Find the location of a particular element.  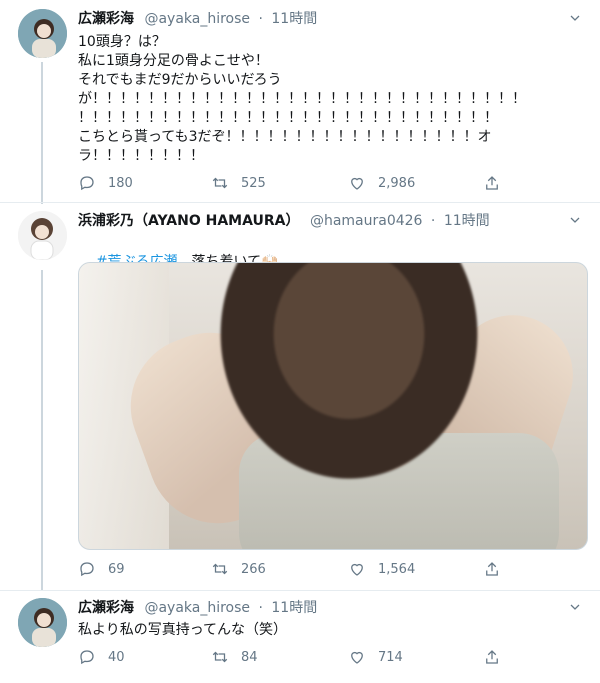

retweet-button: 84 is located at coordinates (234, 657).